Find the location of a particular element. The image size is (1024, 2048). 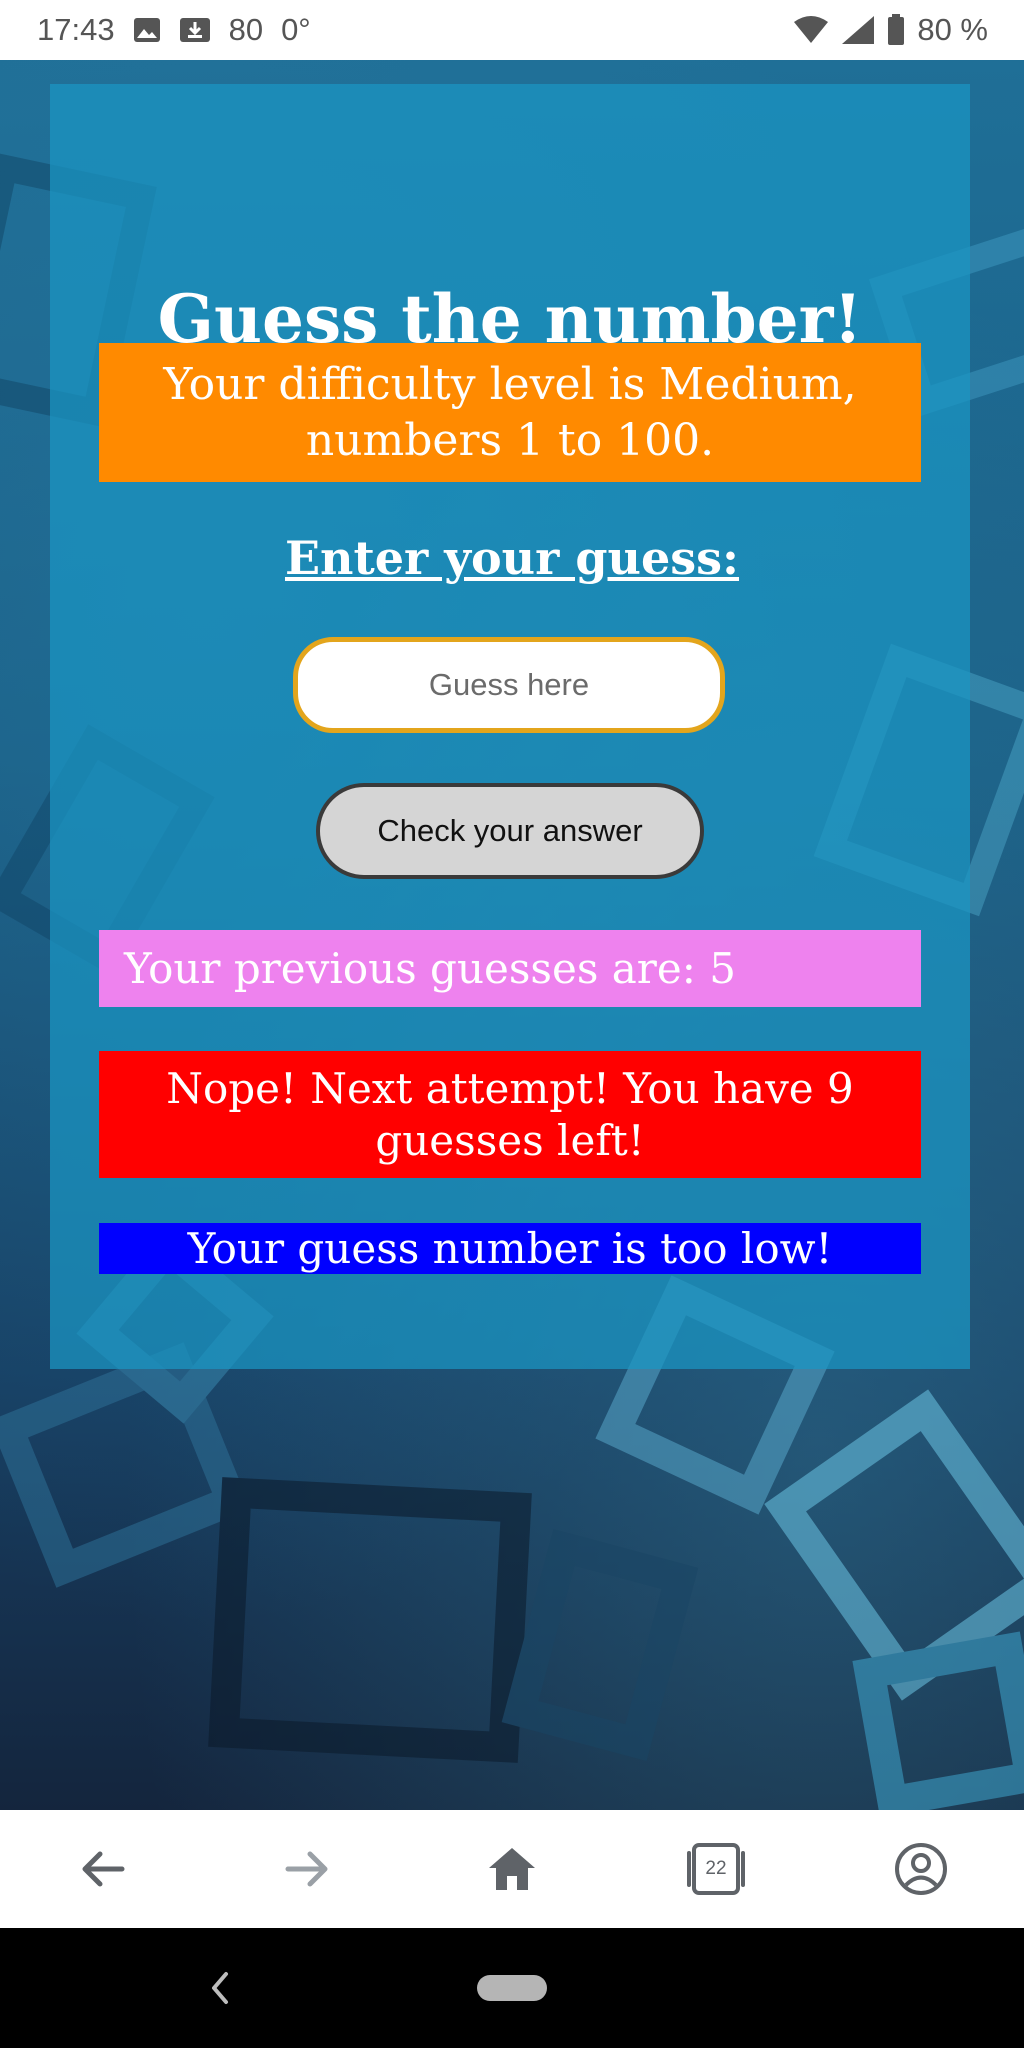

browser-toolbar: 22 is located at coordinates (512, 1869).